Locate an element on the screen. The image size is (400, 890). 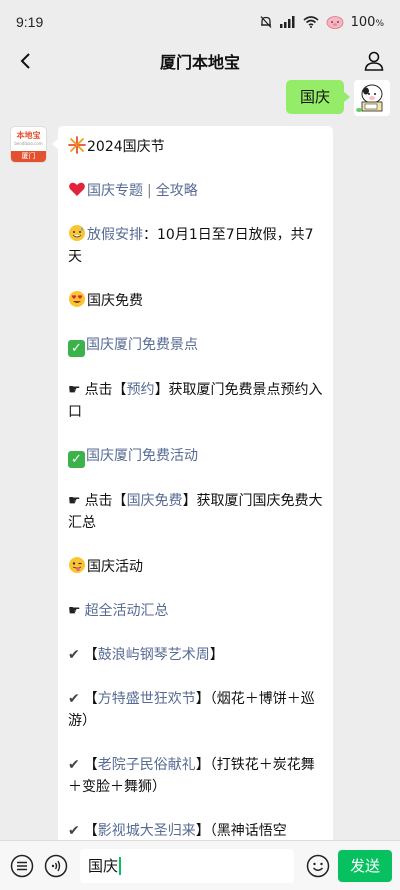
booking-pre: 点击【 is located at coordinates (105, 390).